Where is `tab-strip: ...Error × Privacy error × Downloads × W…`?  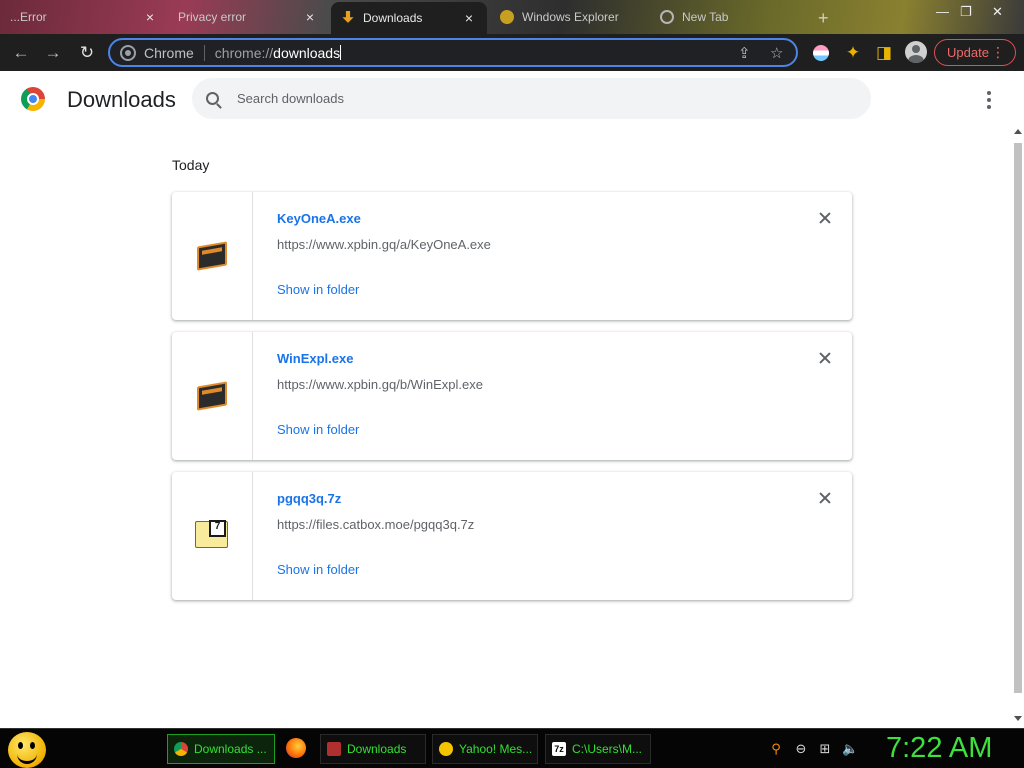
tab-strip: ...Error × Privacy error × Downloads × W… is located at coordinates (512, 17).